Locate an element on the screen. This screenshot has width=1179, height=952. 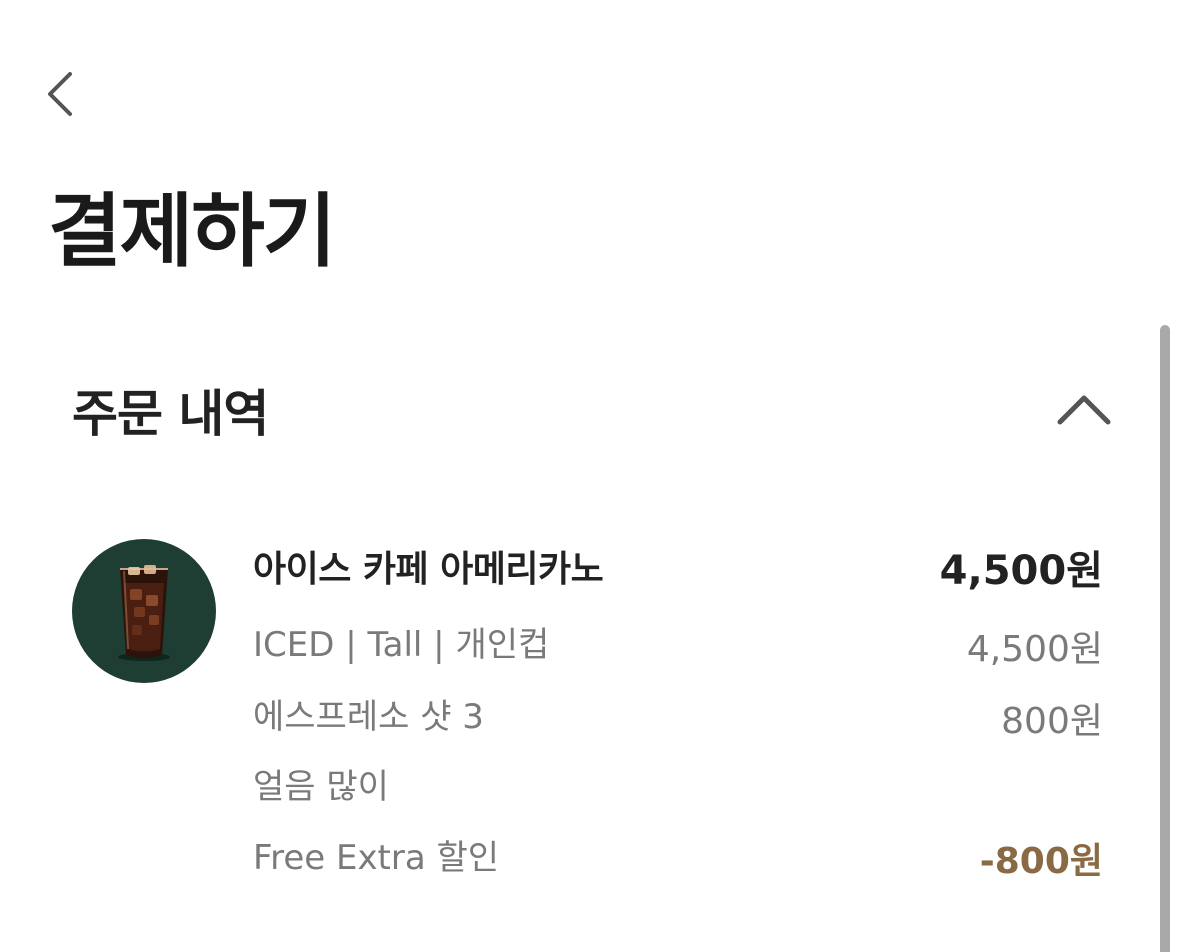
chevron-left-icon is located at coordinates (60, 94).